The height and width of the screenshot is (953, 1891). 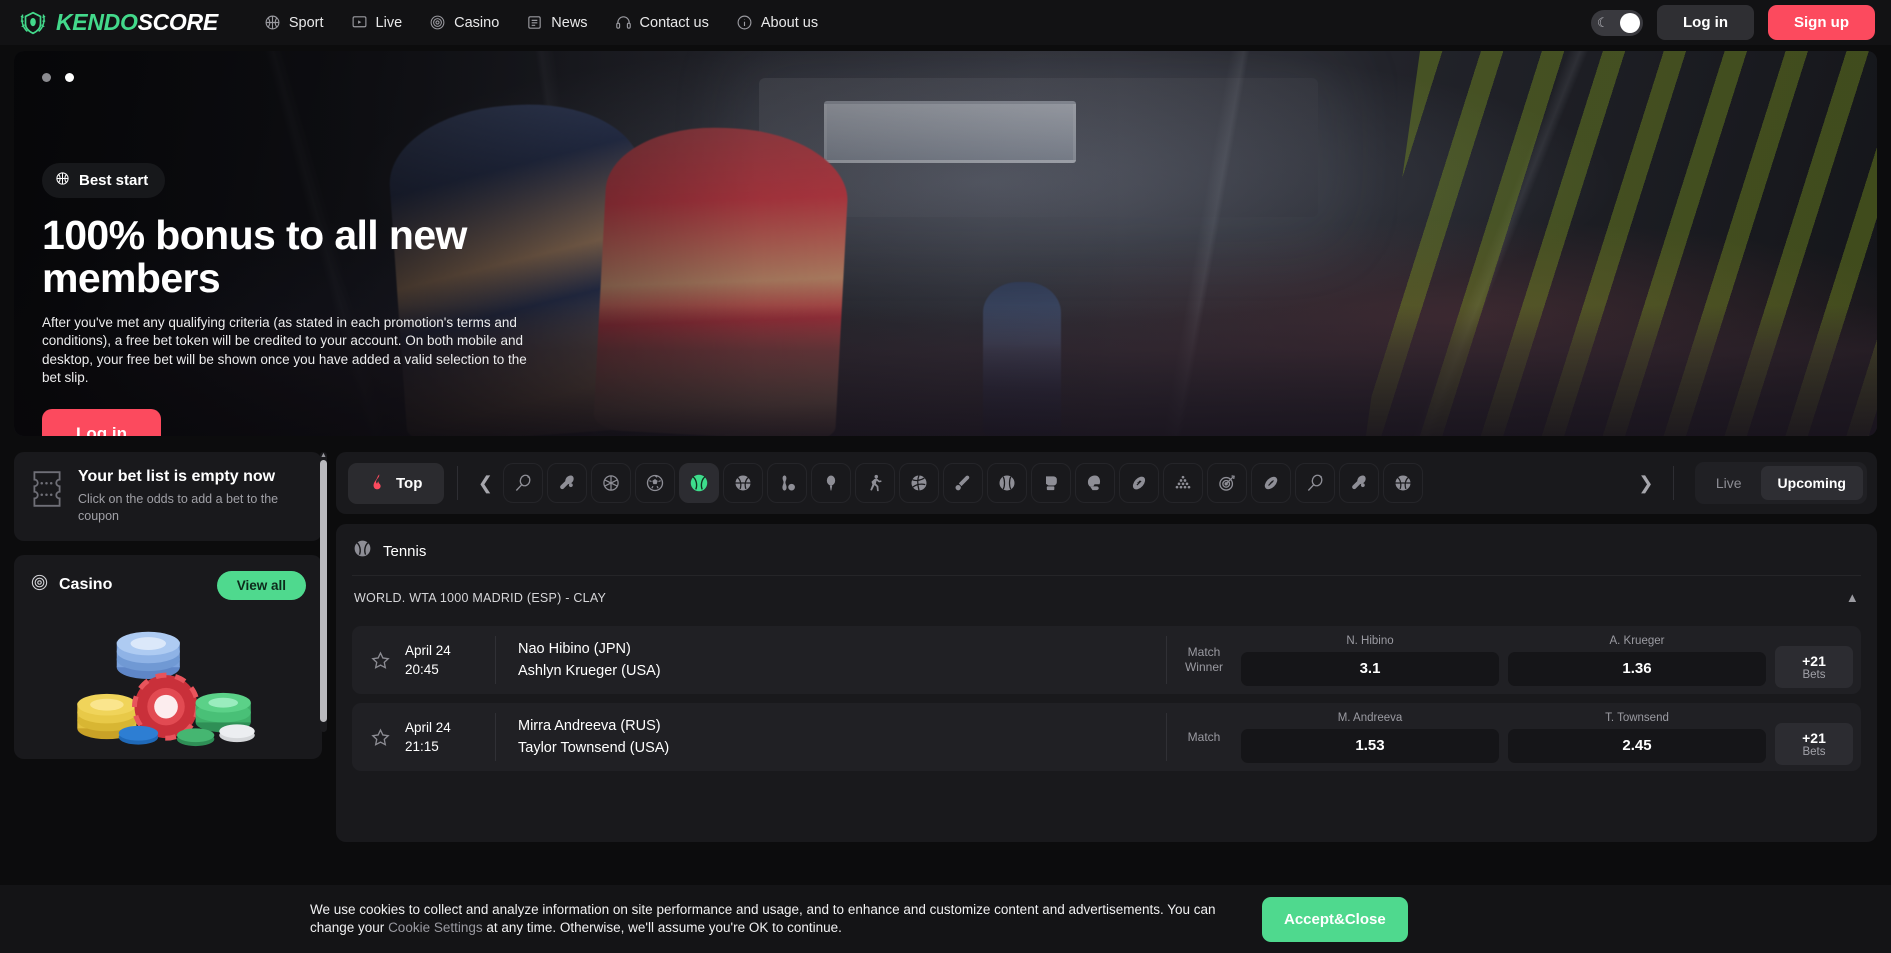 I want to click on odd-button: 3.1, so click(x=1370, y=668).